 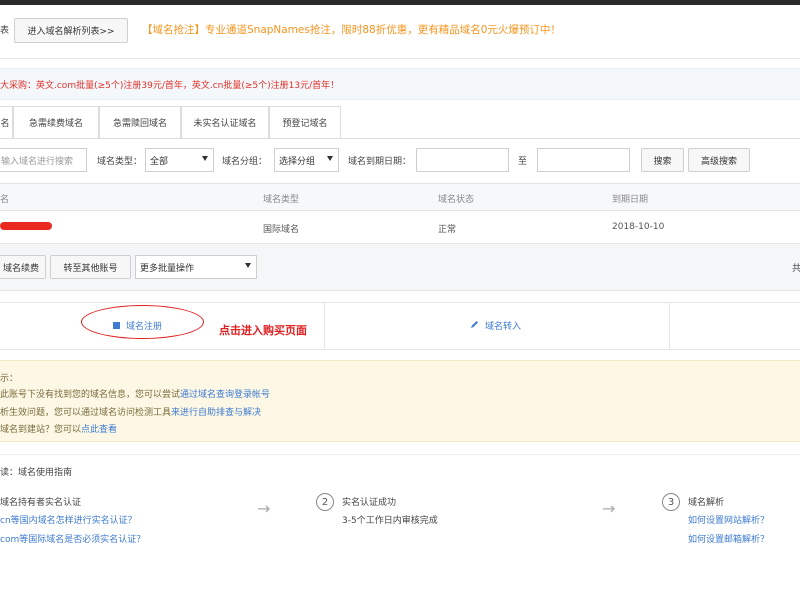 I want to click on group-label: 域名分组：, so click(x=245, y=162).